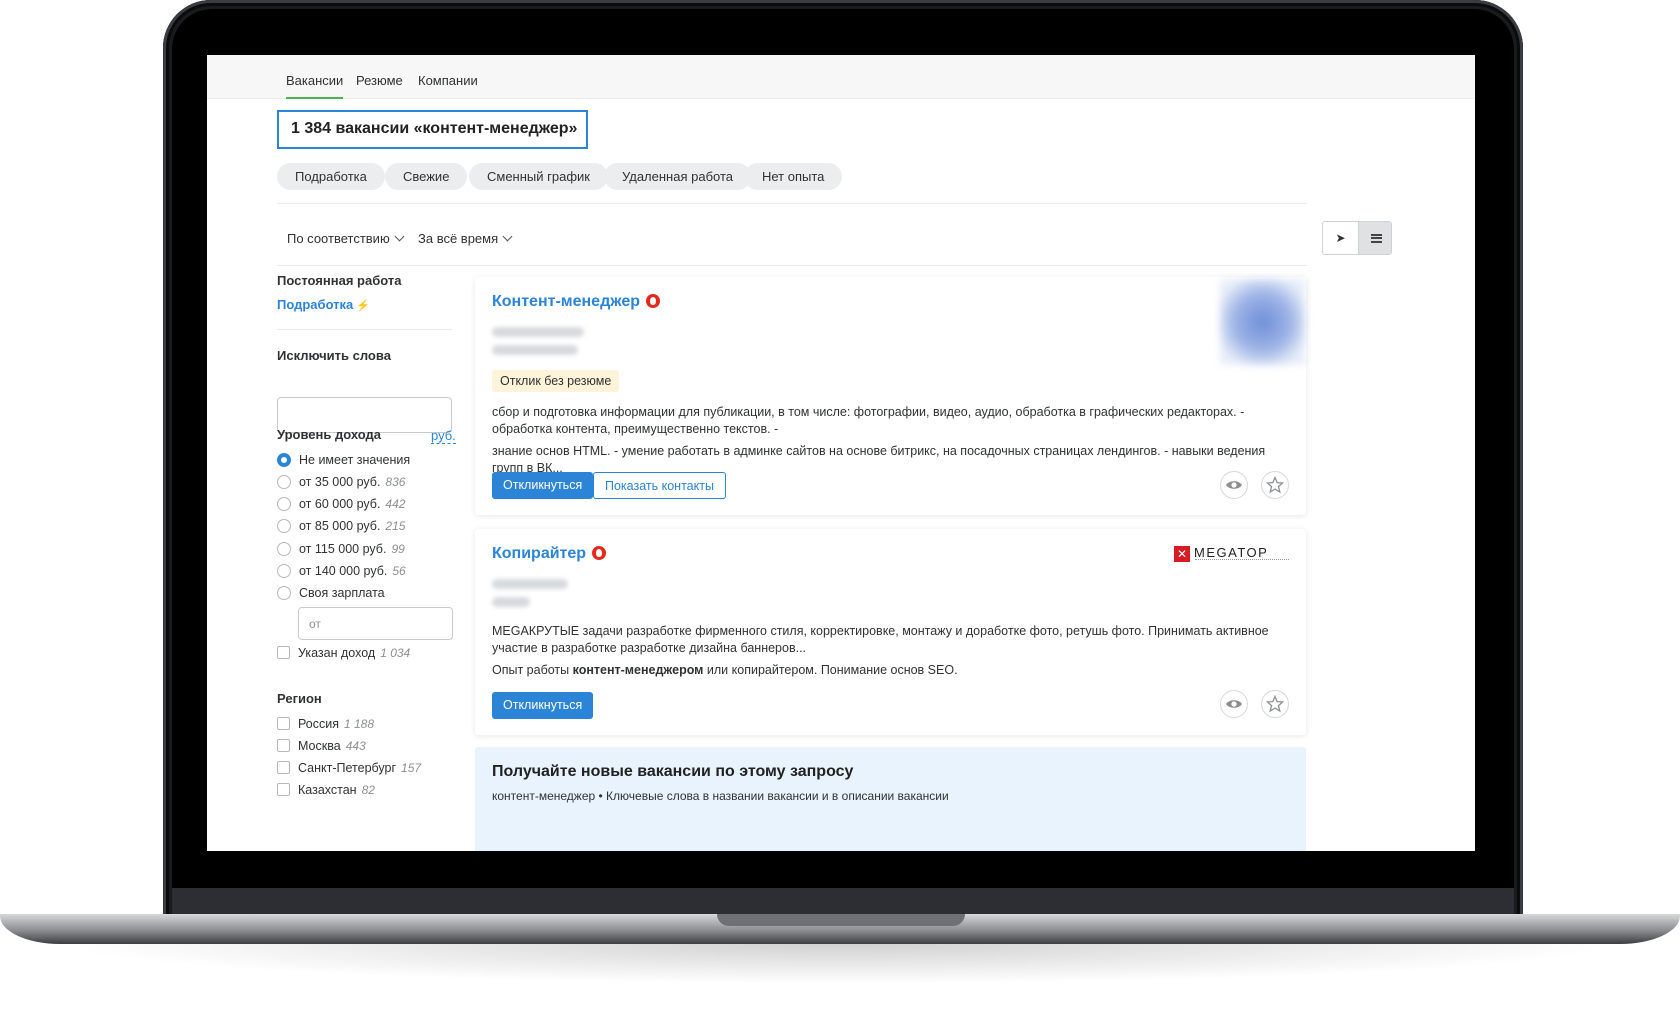  I want to click on income-option: от 140 000 руб. 56, so click(341, 571).